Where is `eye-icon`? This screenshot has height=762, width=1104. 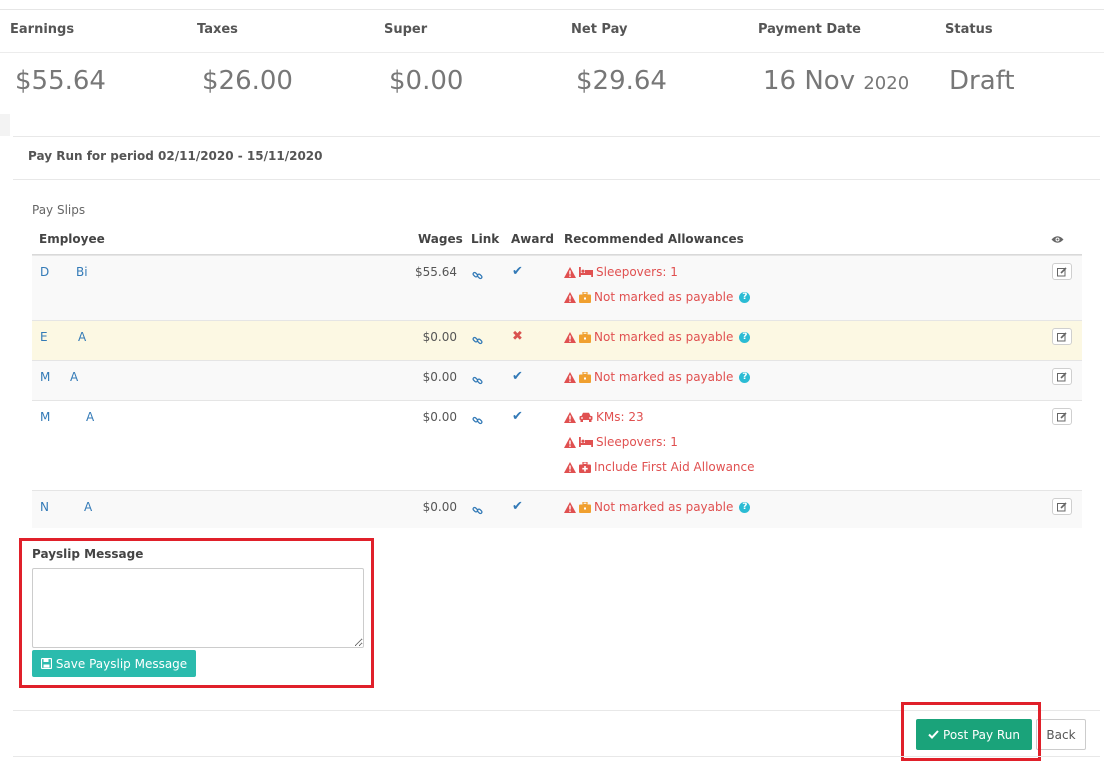 eye-icon is located at coordinates (1057, 240).